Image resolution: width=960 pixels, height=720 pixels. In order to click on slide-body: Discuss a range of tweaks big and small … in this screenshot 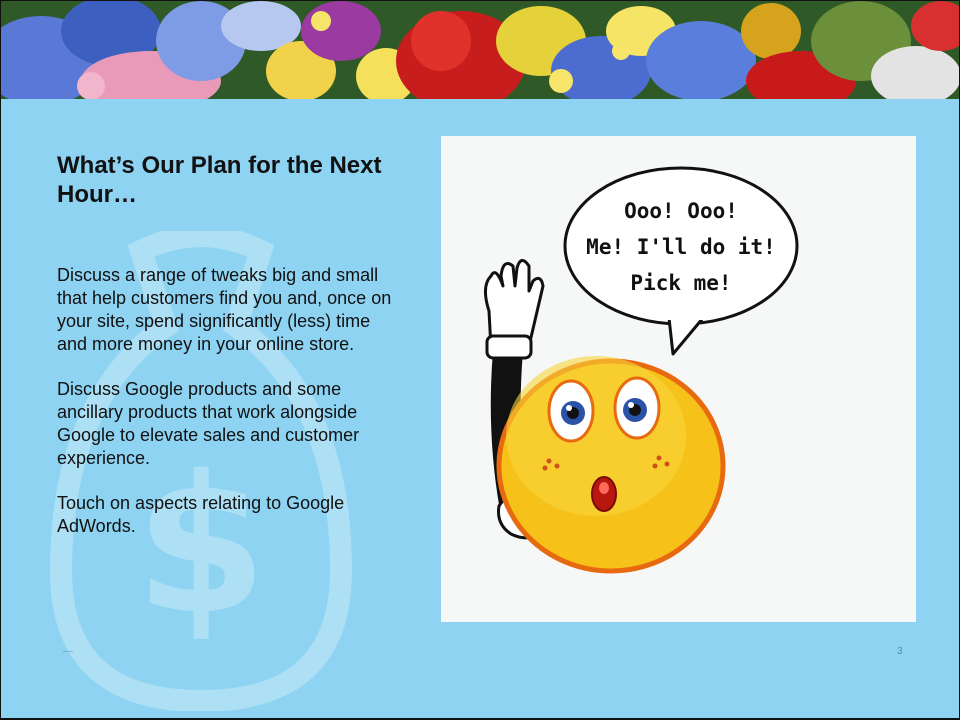, I will do `click(227, 412)`.